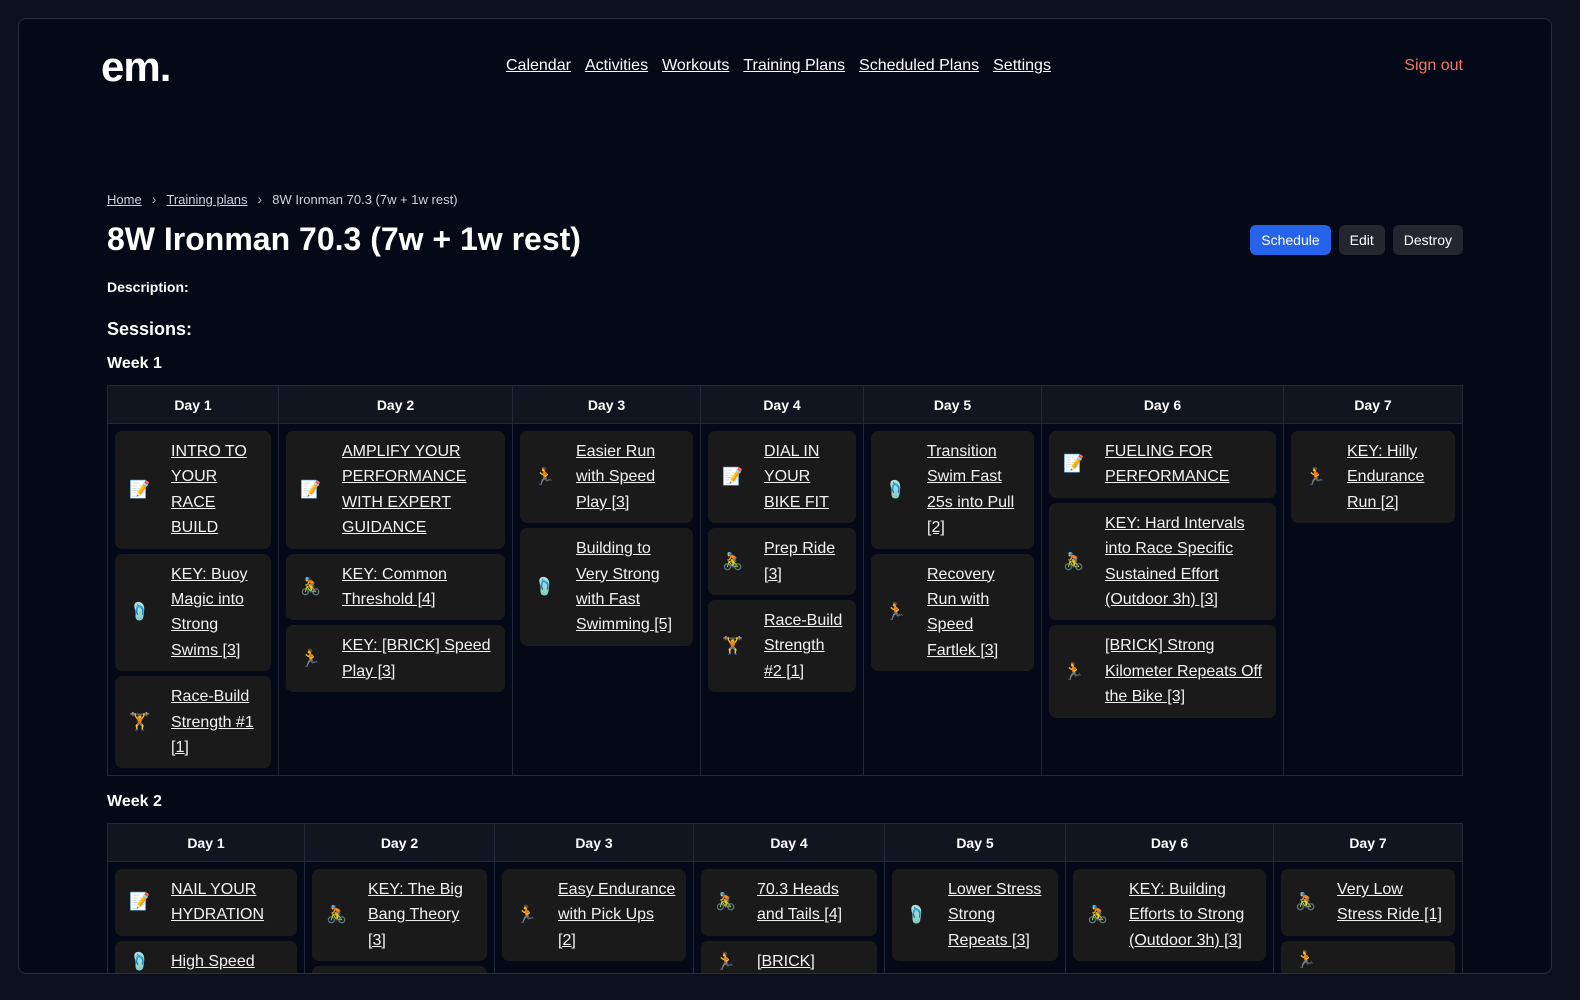 This screenshot has height=1000, width=1580. What do you see at coordinates (1022, 66) in the screenshot?
I see `nav-link-settings: Settings` at bounding box center [1022, 66].